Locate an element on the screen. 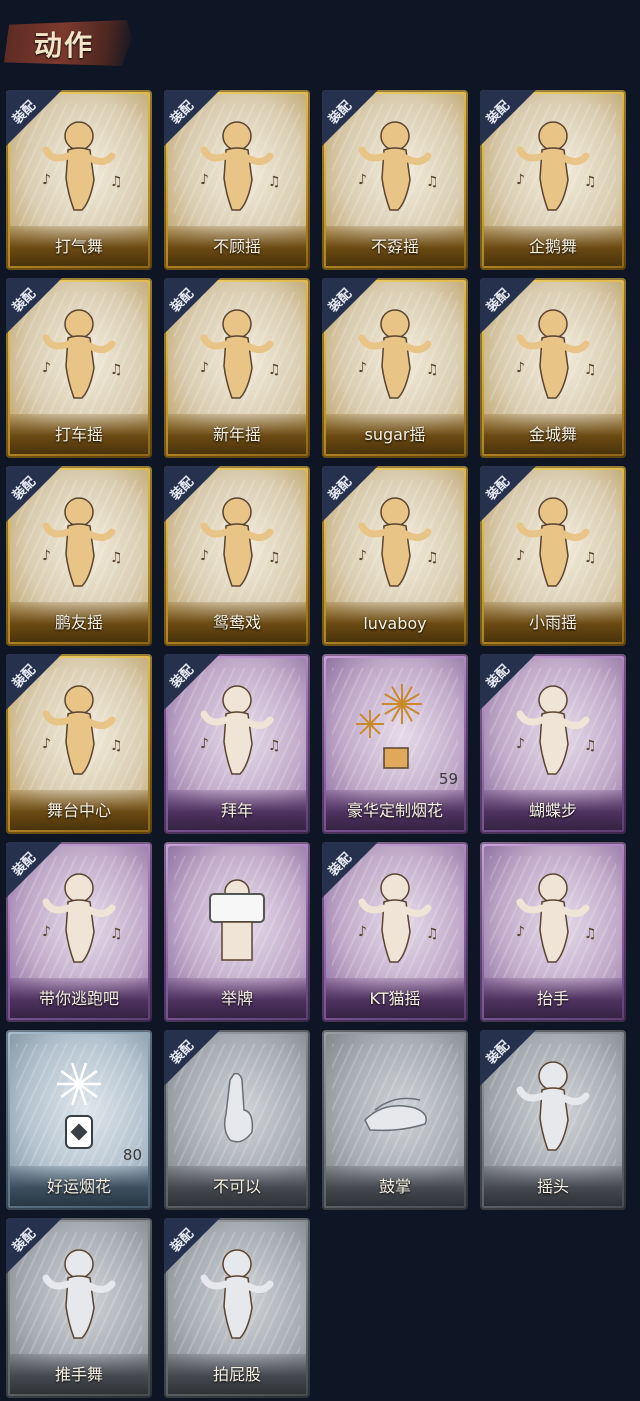 The image size is (640, 1401). clap-hands-icon is located at coordinates (395, 1105).